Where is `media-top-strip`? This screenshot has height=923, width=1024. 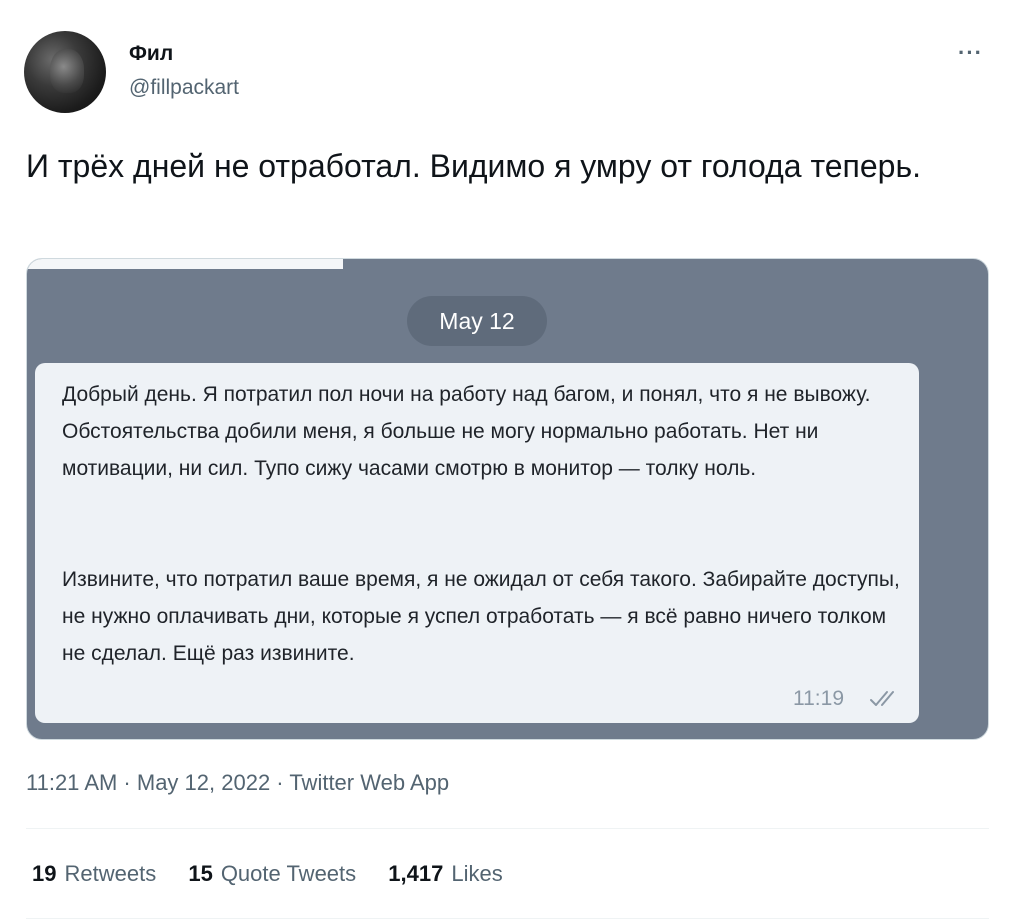
media-top-strip is located at coordinates (185, 264).